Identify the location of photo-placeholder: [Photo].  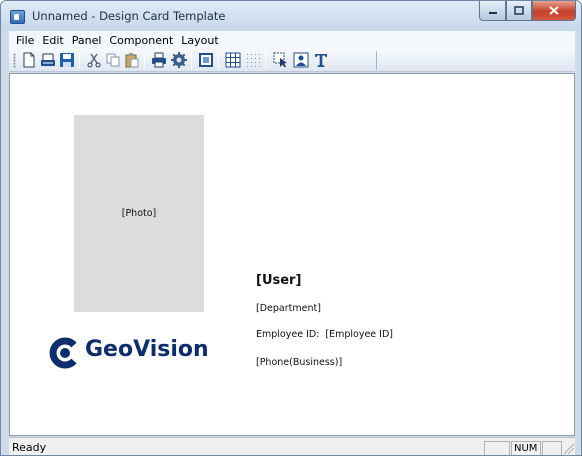
(139, 213).